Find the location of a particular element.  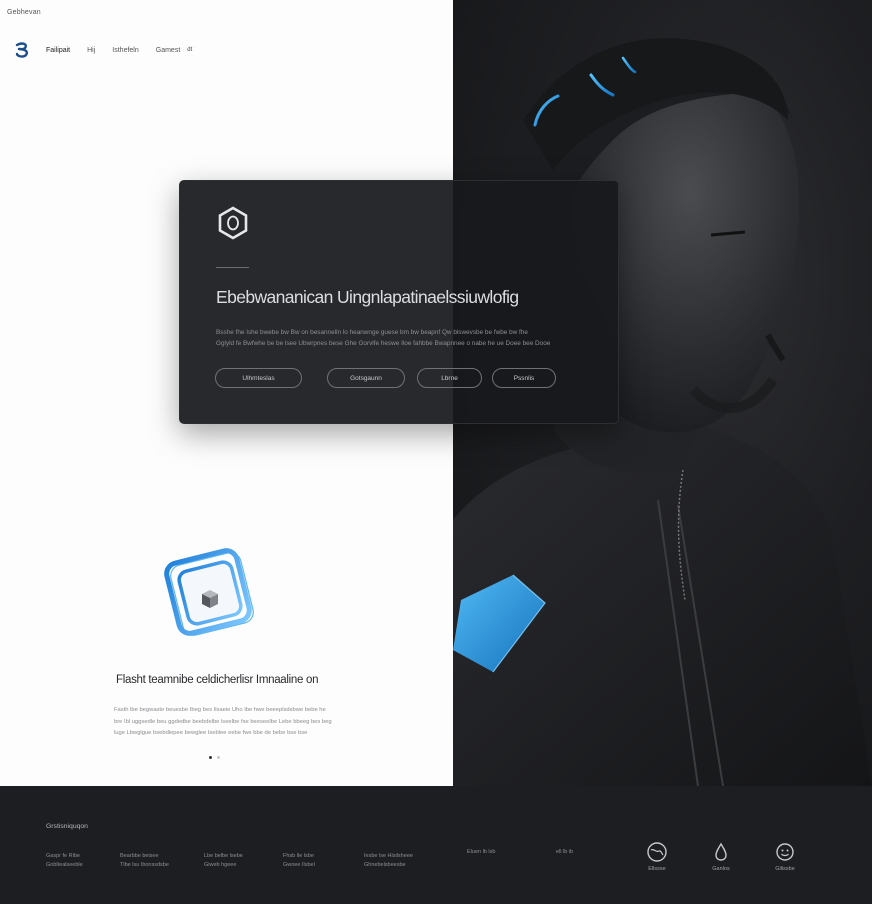

social-label: Ellssse is located at coordinates (657, 869).